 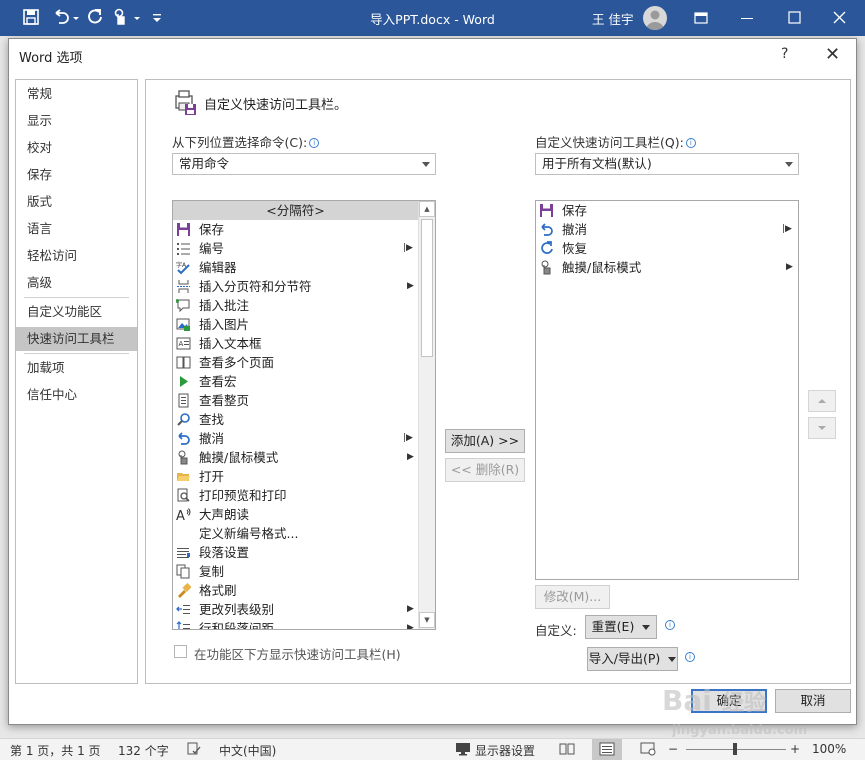 I want to click on nav-item-trust-center: 信任中心, so click(x=76, y=395).